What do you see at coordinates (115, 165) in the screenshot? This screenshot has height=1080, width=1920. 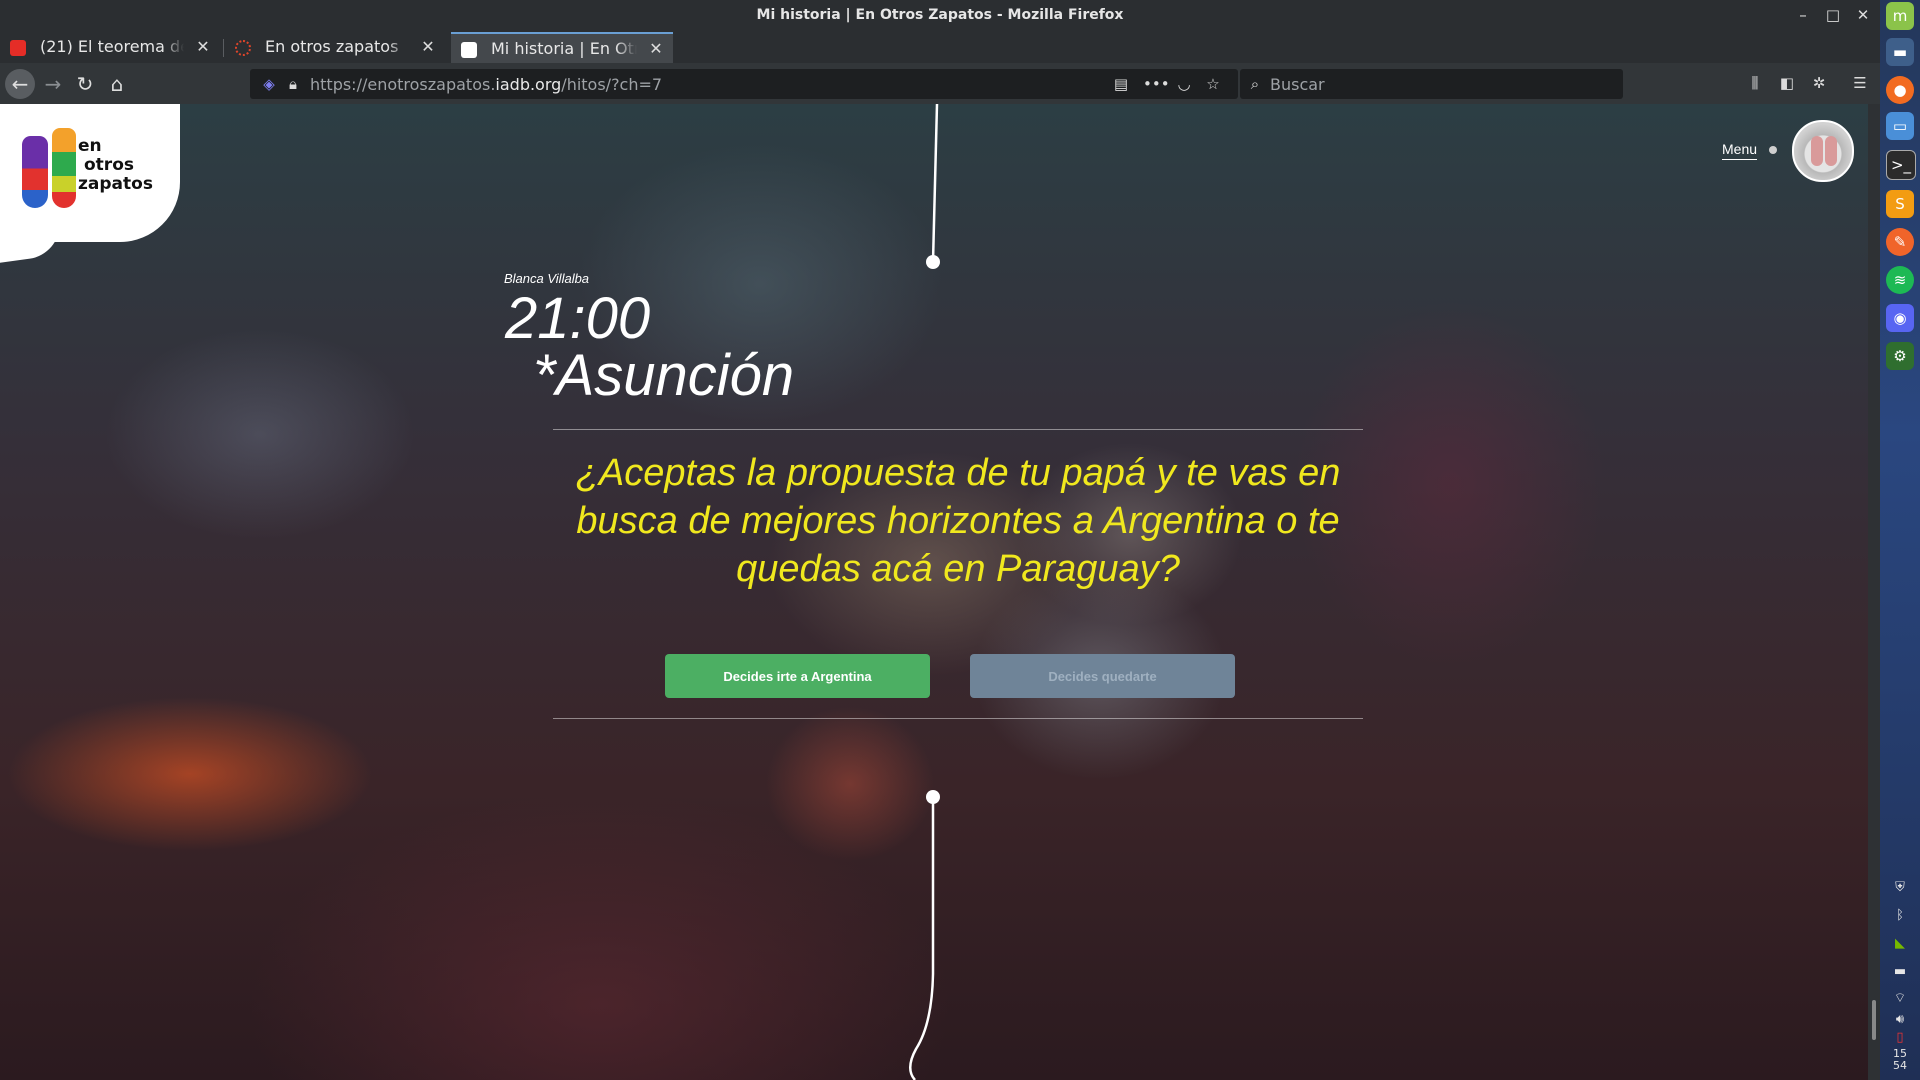 I see `logo-wordmark: en otros zapatos` at bounding box center [115, 165].